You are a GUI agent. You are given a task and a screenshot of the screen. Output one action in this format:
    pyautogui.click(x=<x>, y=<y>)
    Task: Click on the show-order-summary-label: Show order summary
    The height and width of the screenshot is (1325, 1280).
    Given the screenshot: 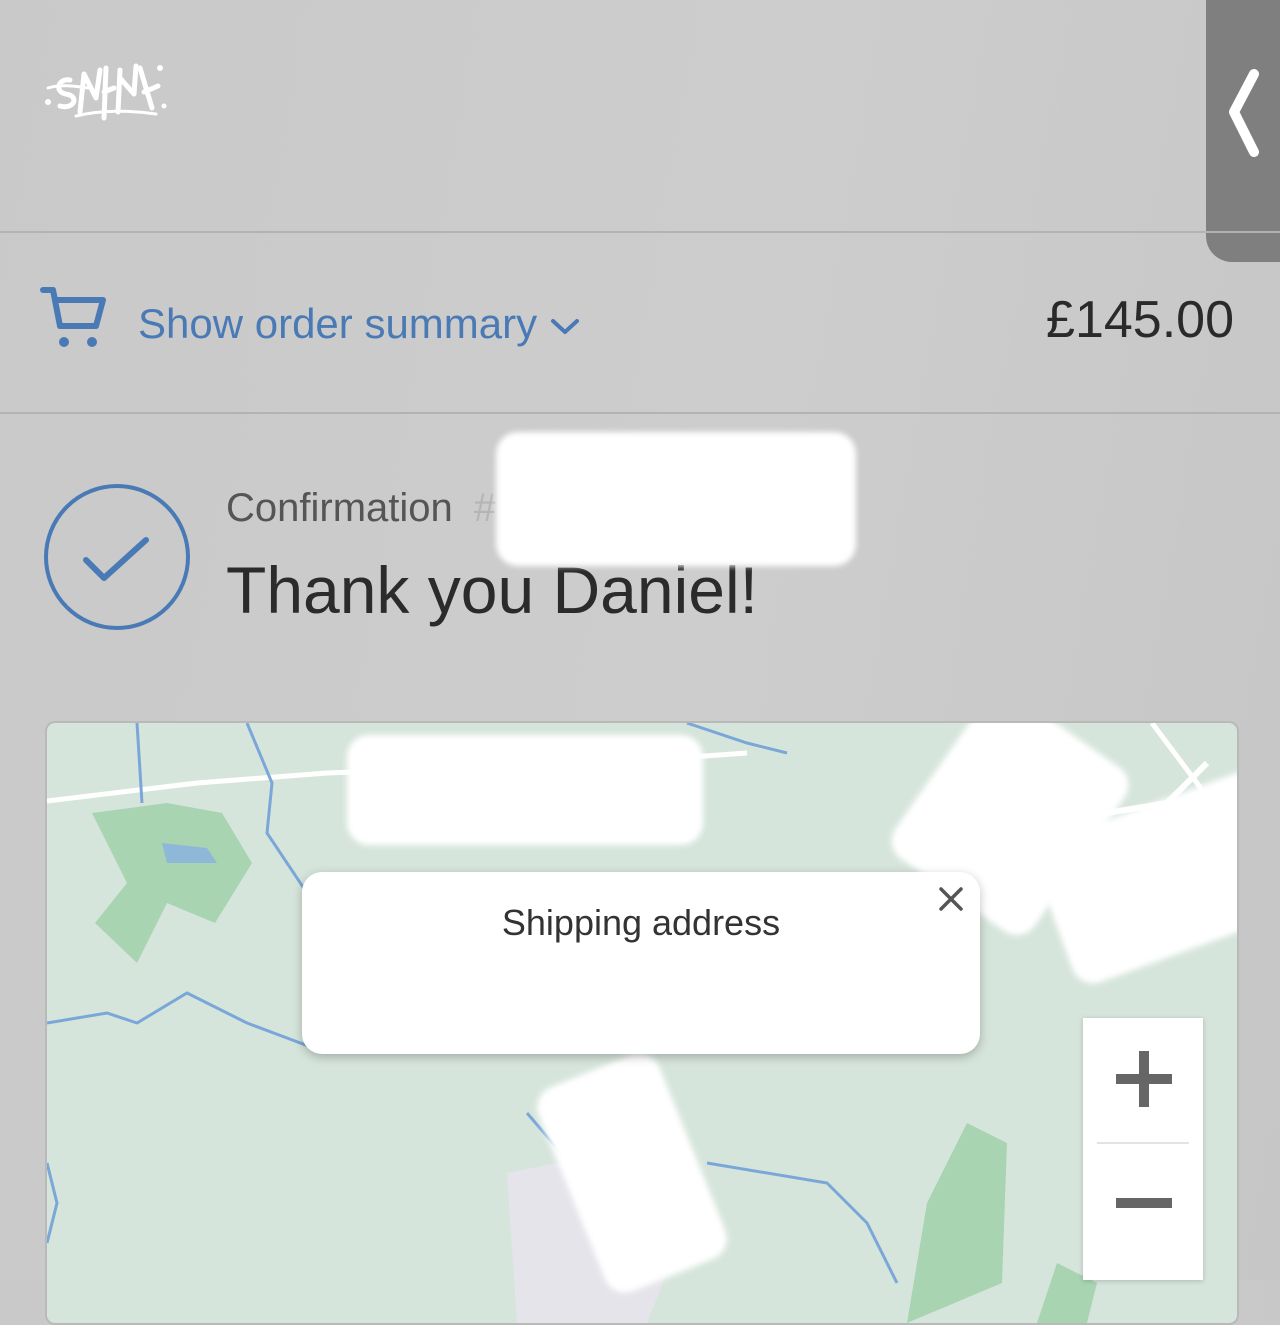 What is the action you would take?
    pyautogui.click(x=338, y=323)
    